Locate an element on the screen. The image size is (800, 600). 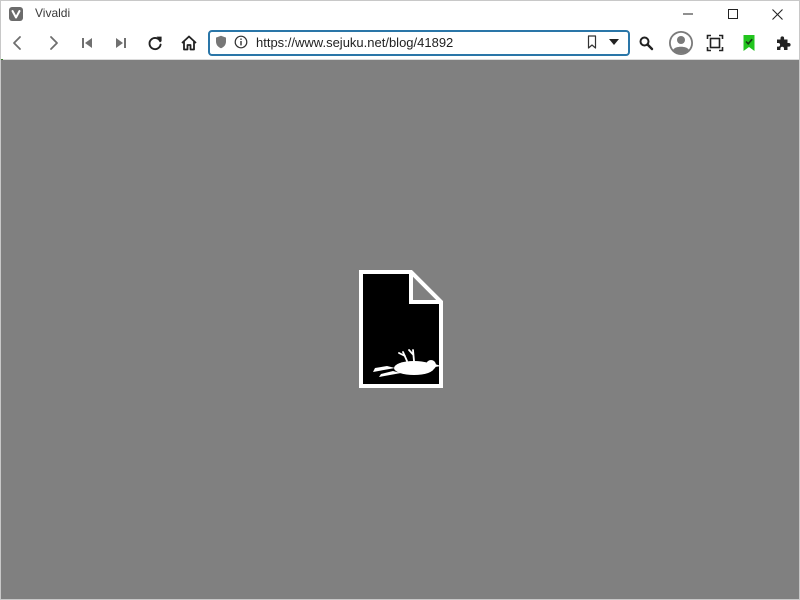
bookmark-icon is located at coordinates (592, 42).